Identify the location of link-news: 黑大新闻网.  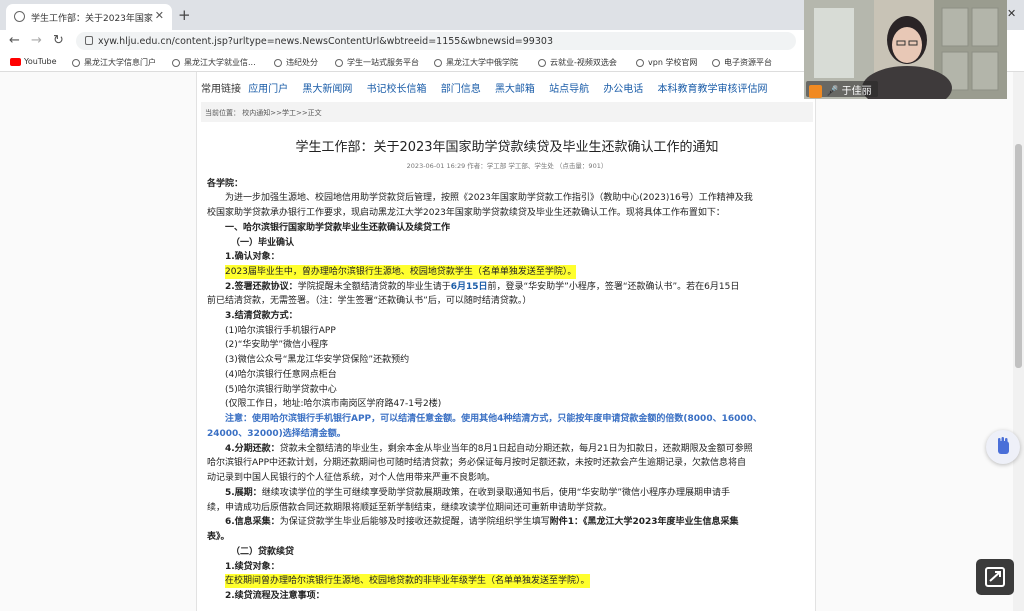
(327, 89).